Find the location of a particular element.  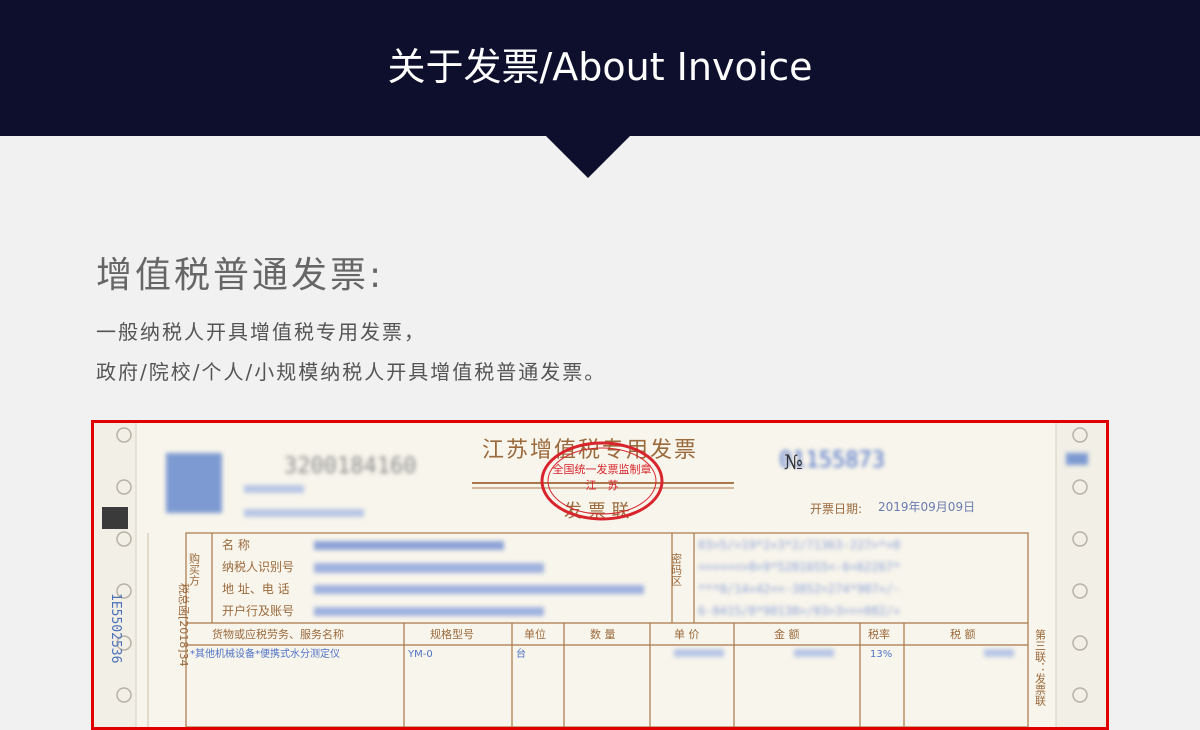

item-column-header: 货物或应税劳务、服务名称 is located at coordinates (278, 634).